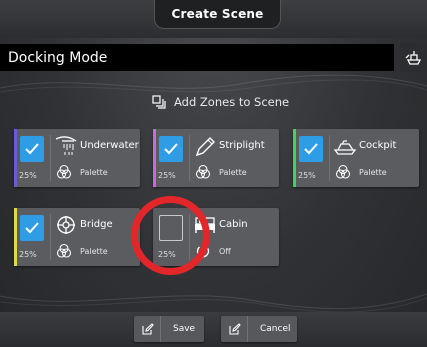 The height and width of the screenshot is (347, 427). What do you see at coordinates (259, 329) in the screenshot?
I see `cancel-button: Cancel` at bounding box center [259, 329].